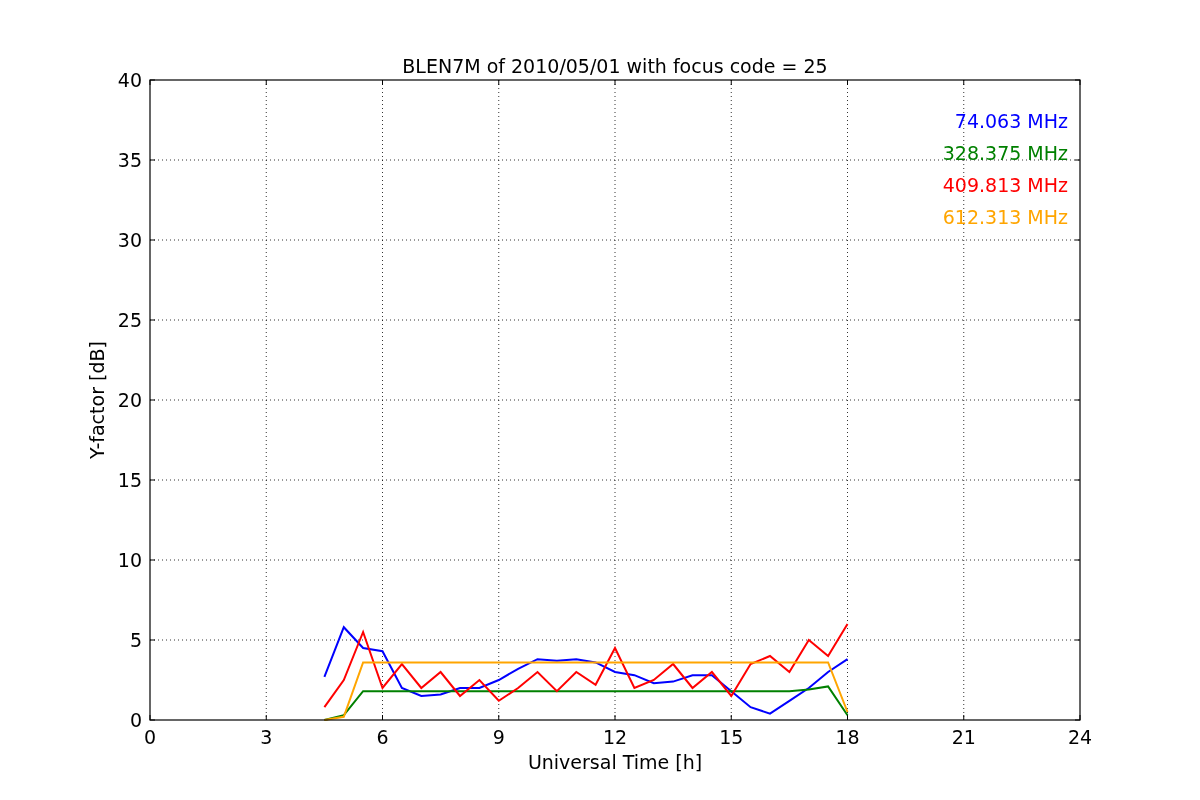 The width and height of the screenshot is (1200, 800). Describe the element at coordinates (1080, 737) in the screenshot. I see `x-tick-label: 24` at that location.